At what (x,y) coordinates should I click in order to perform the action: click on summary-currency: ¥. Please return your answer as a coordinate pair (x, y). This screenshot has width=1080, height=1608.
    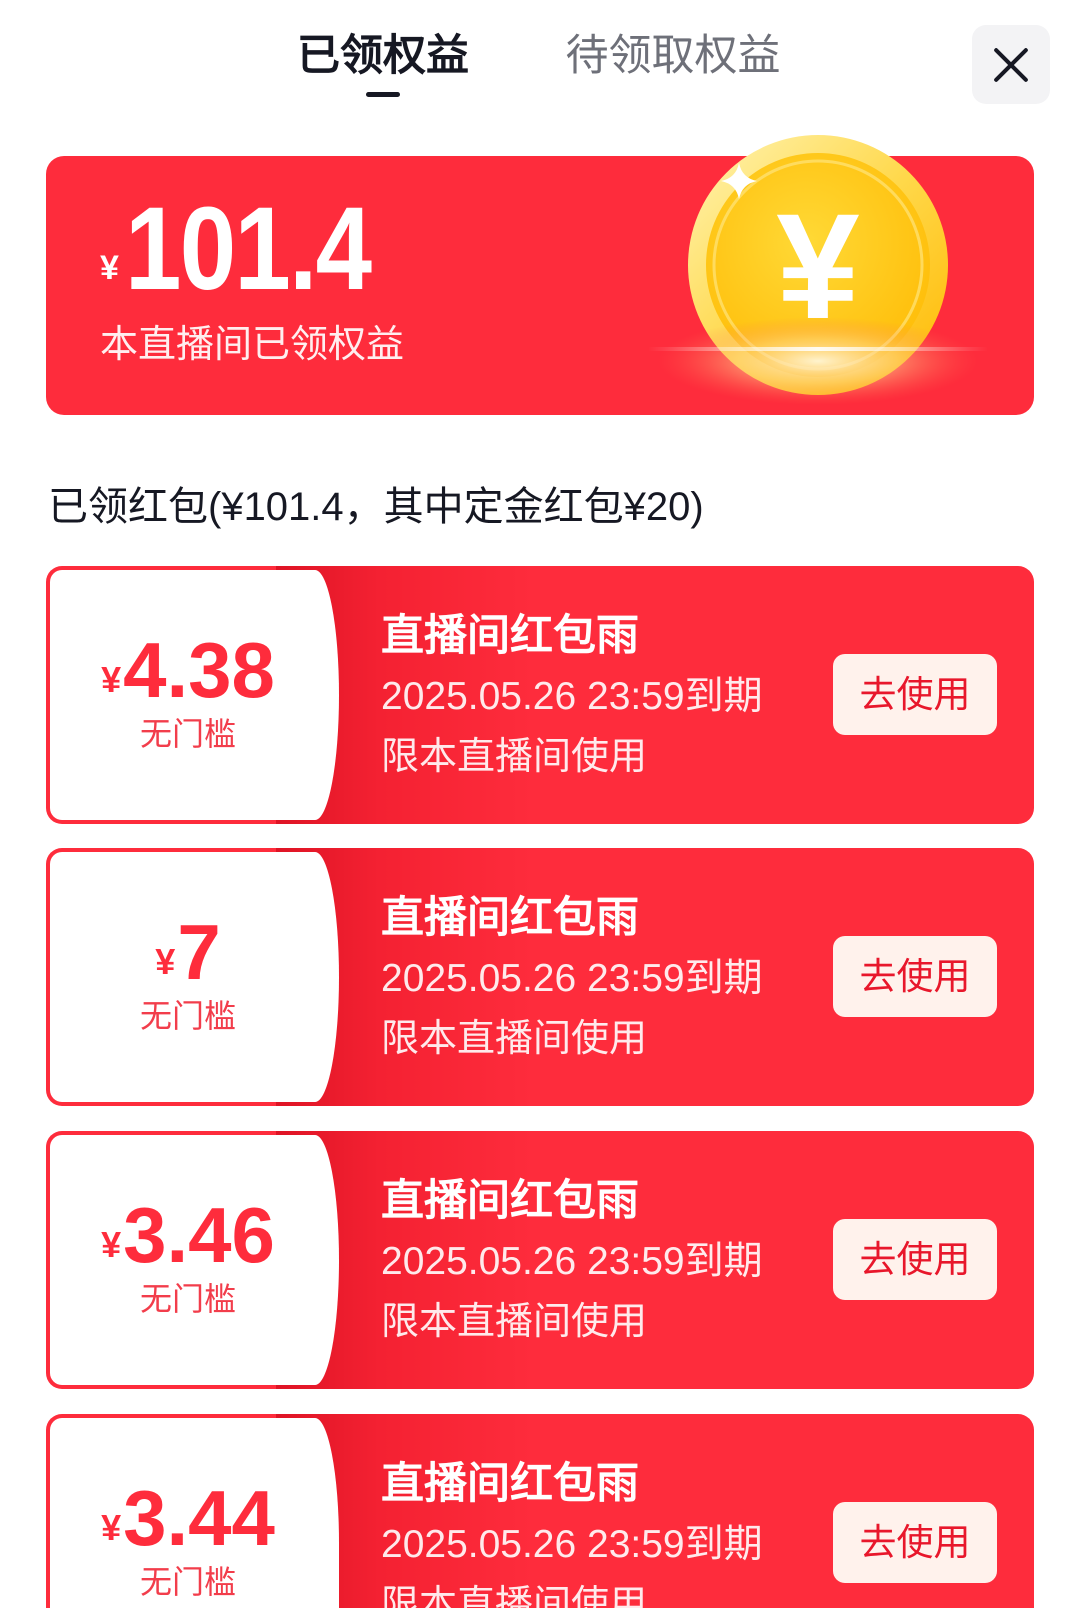
    Looking at the image, I should click on (109, 268).